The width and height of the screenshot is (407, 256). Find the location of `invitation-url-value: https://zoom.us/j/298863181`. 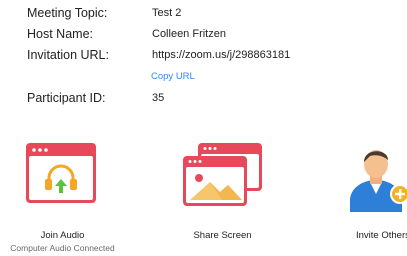

invitation-url-value: https://zoom.us/j/298863181 is located at coordinates (221, 55).